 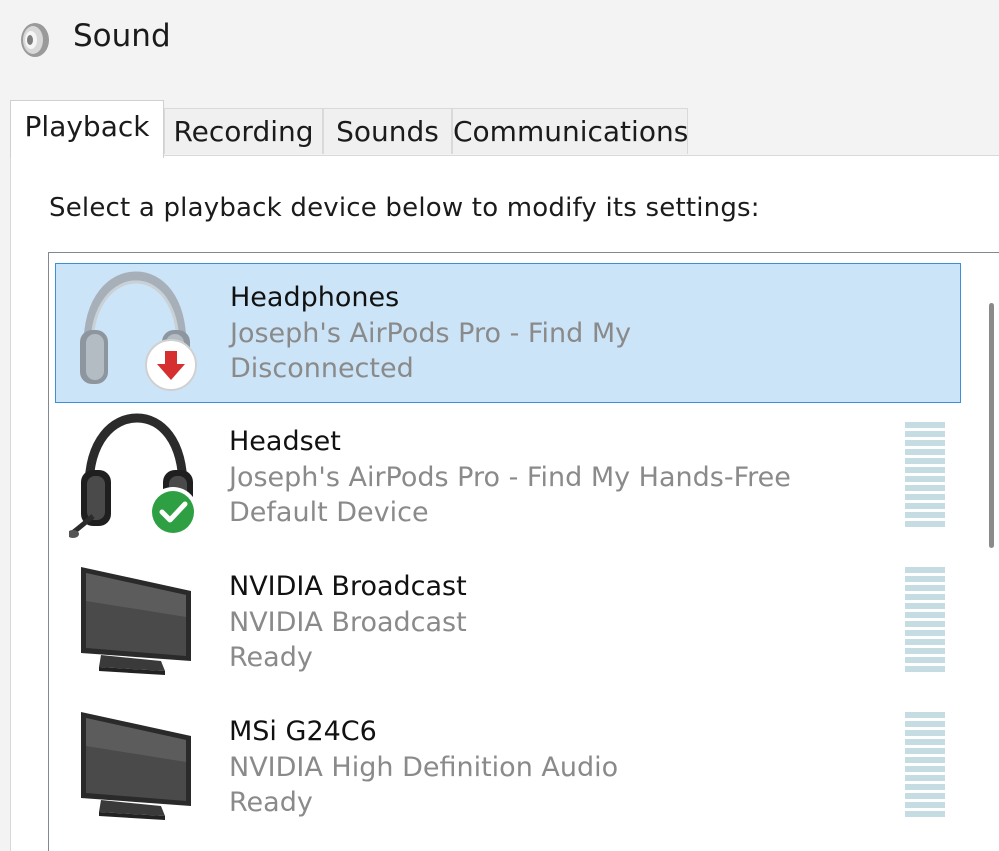 What do you see at coordinates (138, 331) in the screenshot?
I see `headphones-icon` at bounding box center [138, 331].